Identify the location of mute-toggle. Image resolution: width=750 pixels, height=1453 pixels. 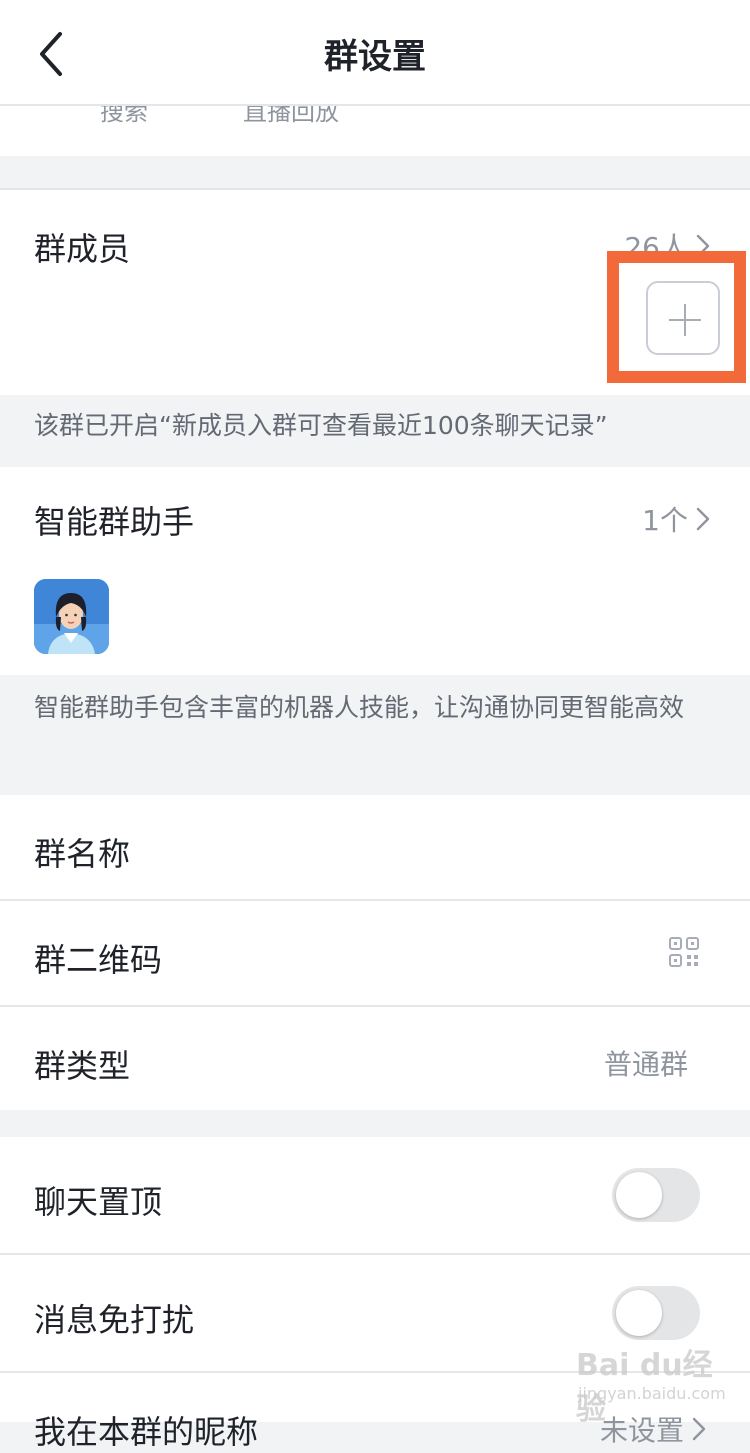
(656, 1313).